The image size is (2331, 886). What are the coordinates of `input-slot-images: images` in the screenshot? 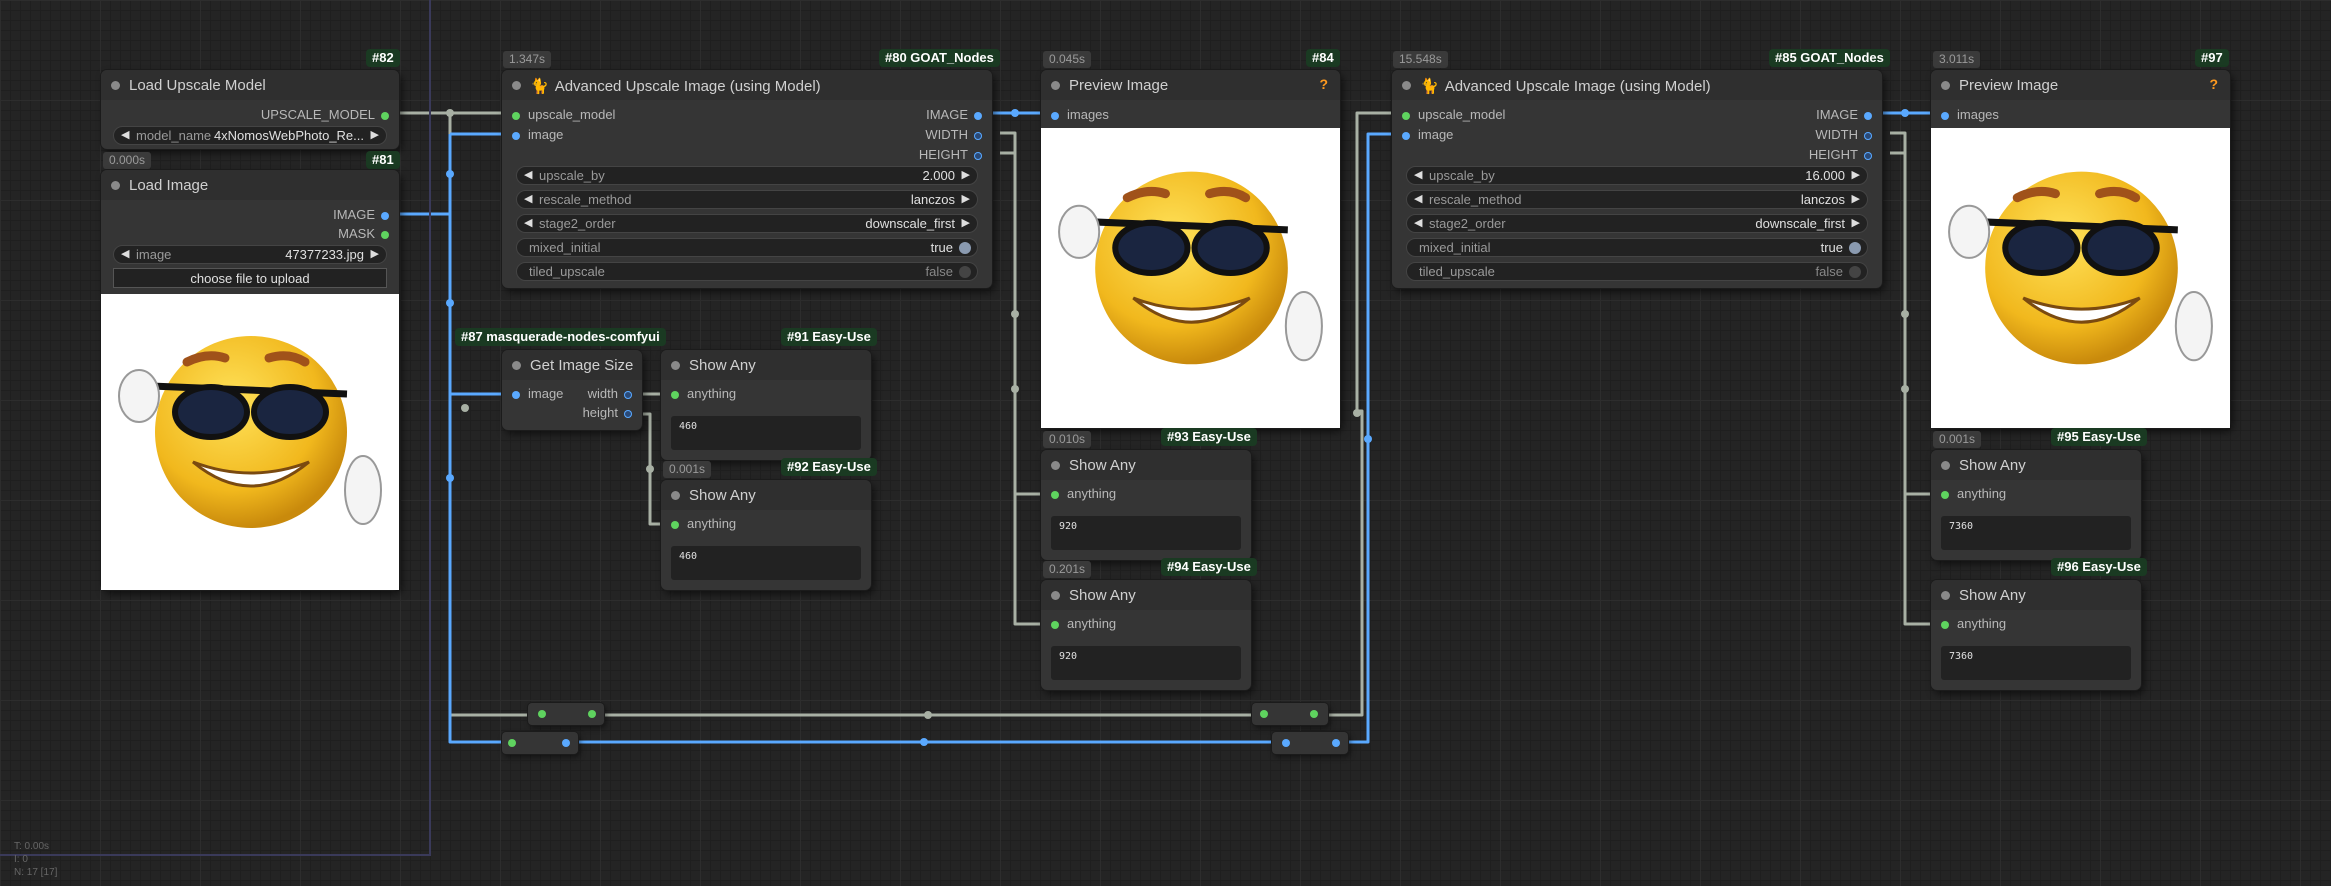 It's located at (1970, 116).